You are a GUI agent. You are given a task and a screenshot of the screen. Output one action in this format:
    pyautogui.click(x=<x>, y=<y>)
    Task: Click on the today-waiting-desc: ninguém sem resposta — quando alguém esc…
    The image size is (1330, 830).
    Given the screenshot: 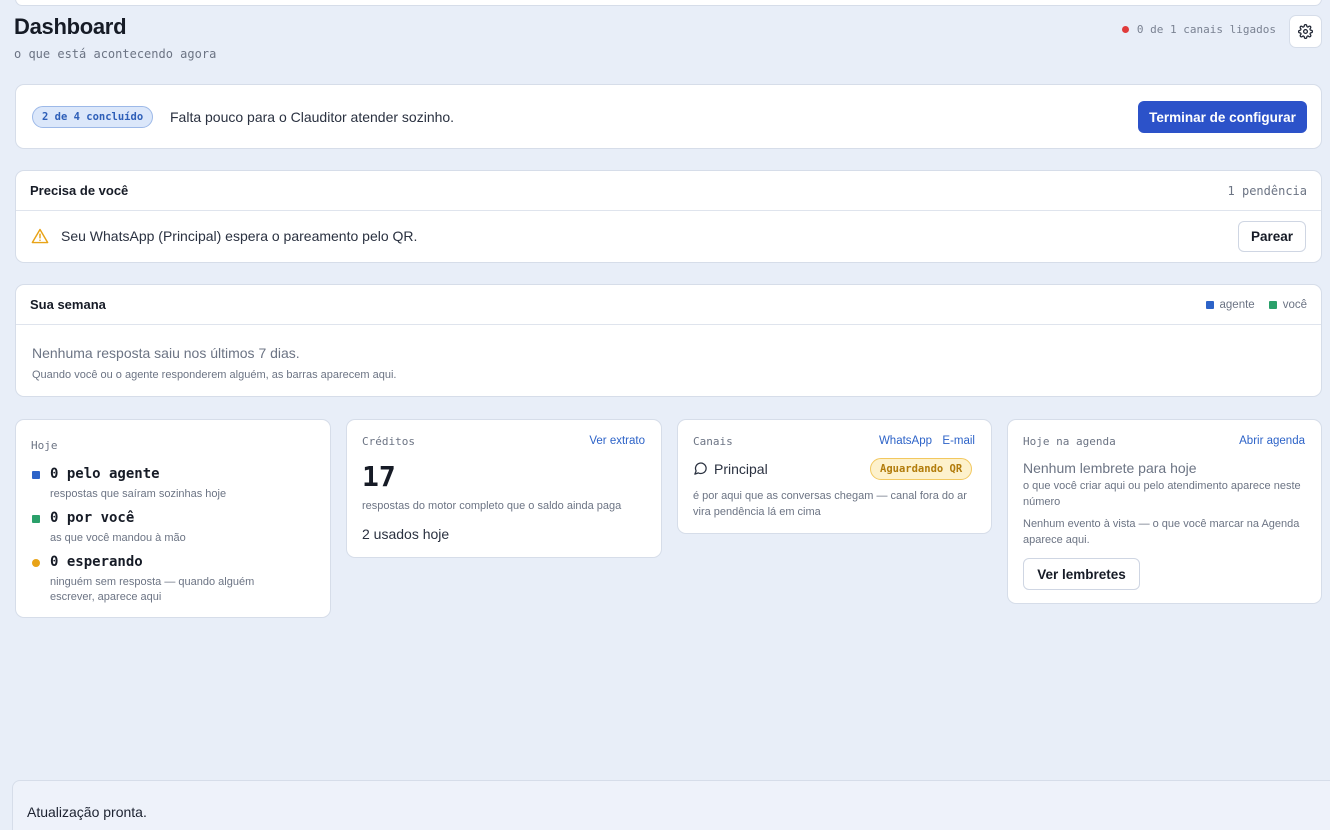 What is the action you would take?
    pyautogui.click(x=152, y=589)
    